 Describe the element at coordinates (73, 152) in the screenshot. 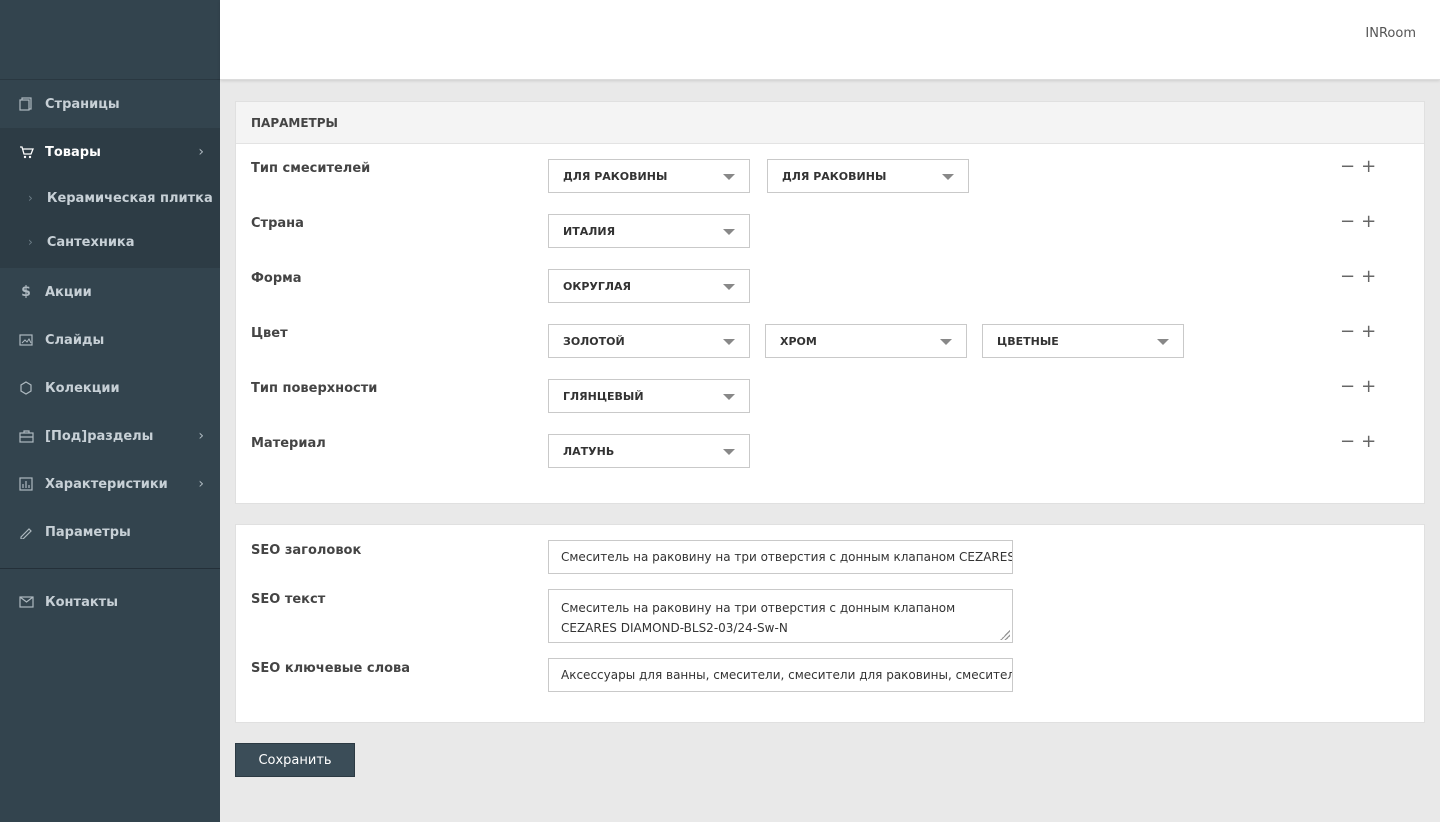

I see `sidebar-item-label: Товары` at that location.